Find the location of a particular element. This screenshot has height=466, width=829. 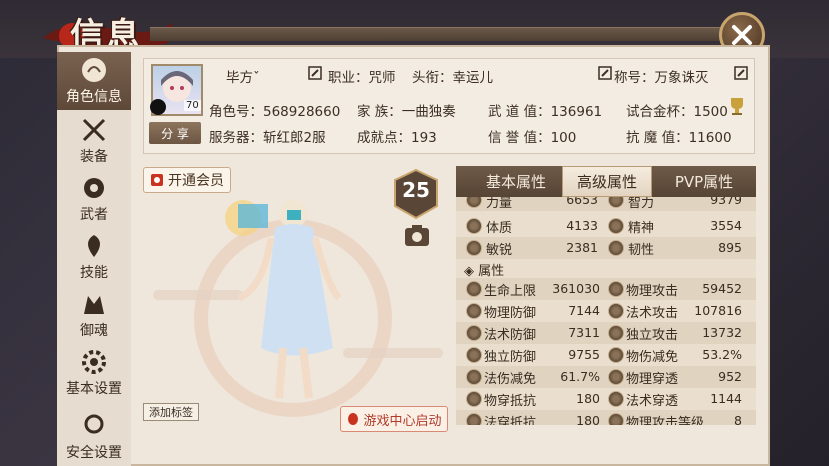

stat-value: 6653 is located at coordinates (582, 202).